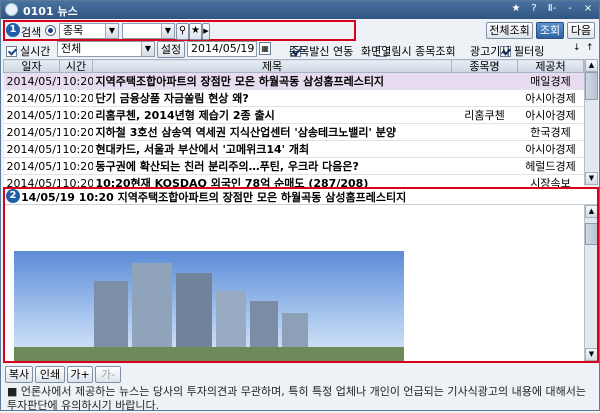  What do you see at coordinates (550, 81) in the screenshot?
I see `cell-source: 매일경제` at bounding box center [550, 81].